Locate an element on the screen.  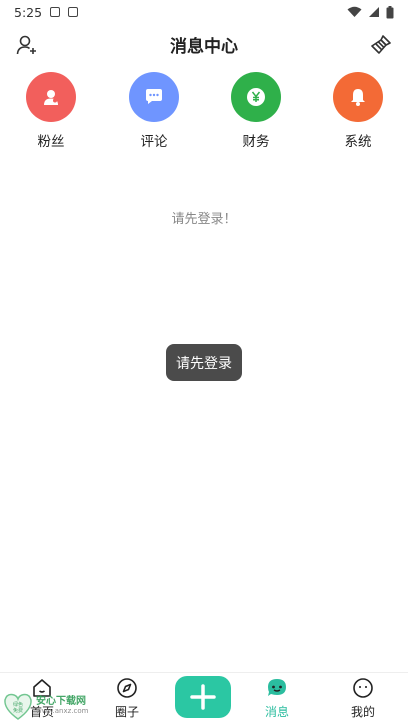
comment-icon is located at coordinates (154, 96).